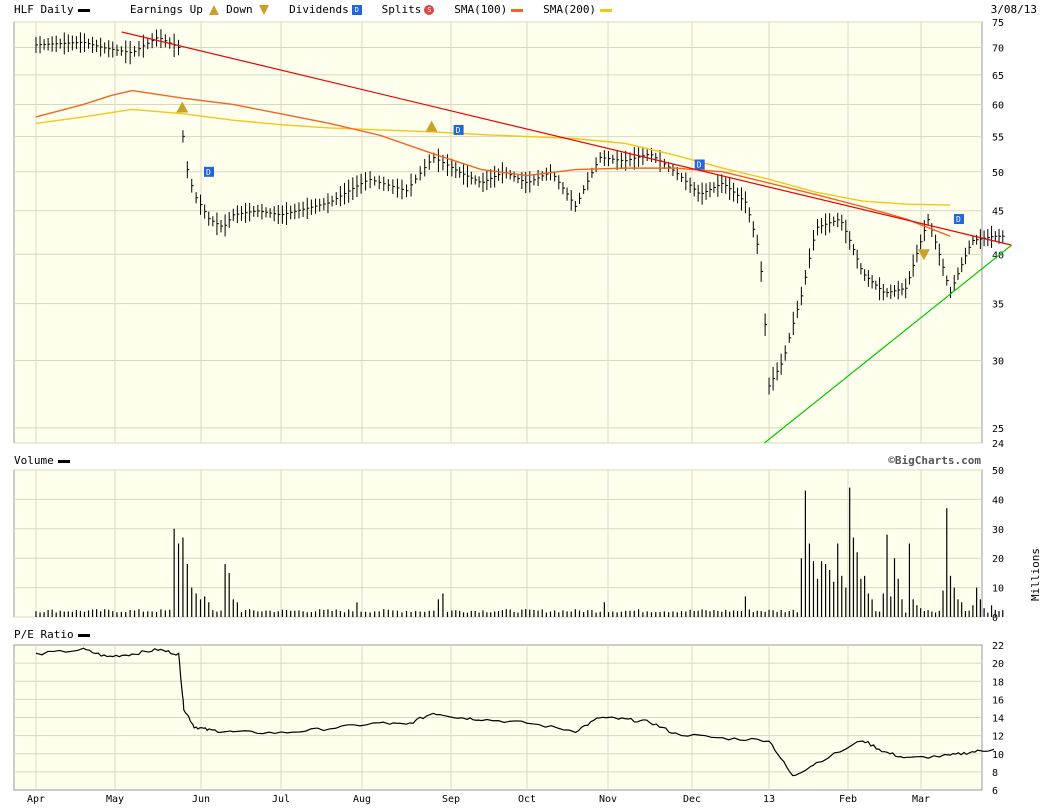 Image resolution: width=1045 pixels, height=811 pixels. Describe the element at coordinates (451, 799) in the screenshot. I see `x-tick-label: Sep` at that location.